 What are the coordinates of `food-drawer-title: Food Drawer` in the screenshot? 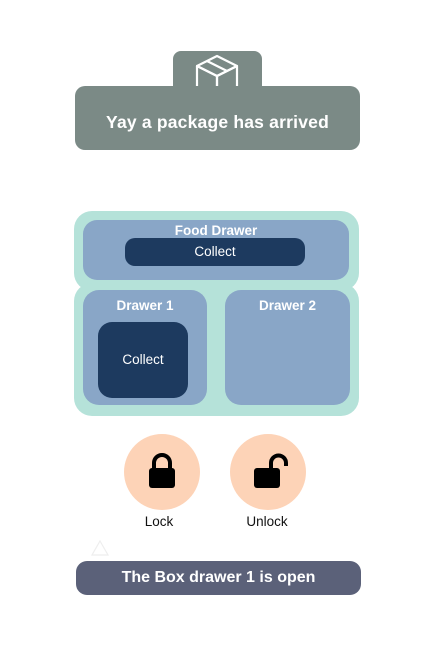 It's located at (216, 230).